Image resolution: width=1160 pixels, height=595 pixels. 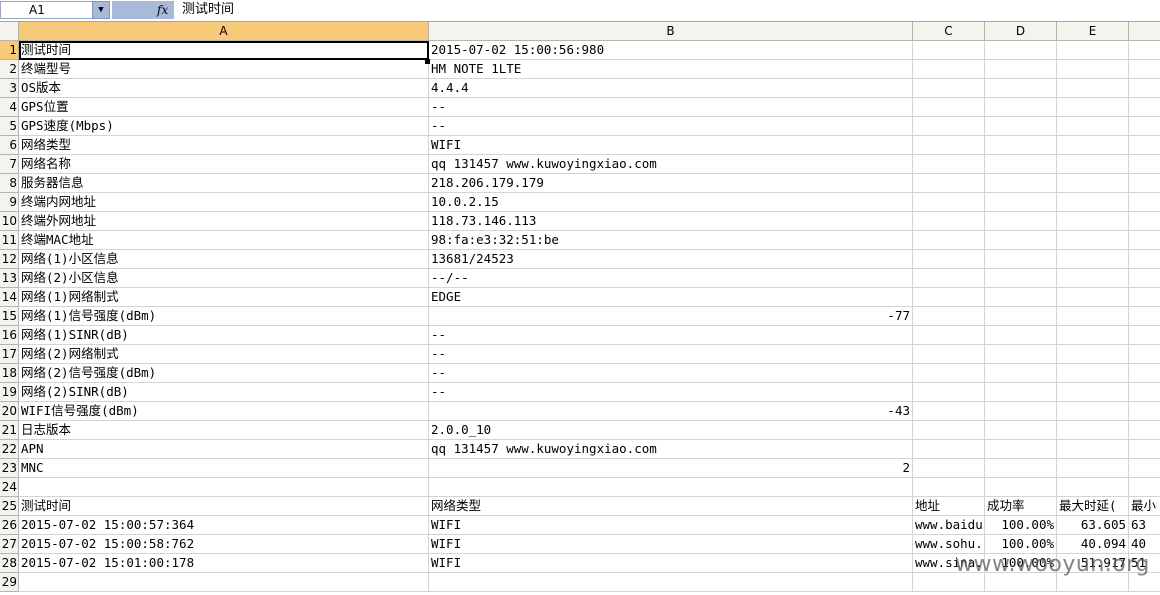 What do you see at coordinates (224, 316) in the screenshot?
I see `cell-a15: 网络(1)信号强度(dBm)` at bounding box center [224, 316].